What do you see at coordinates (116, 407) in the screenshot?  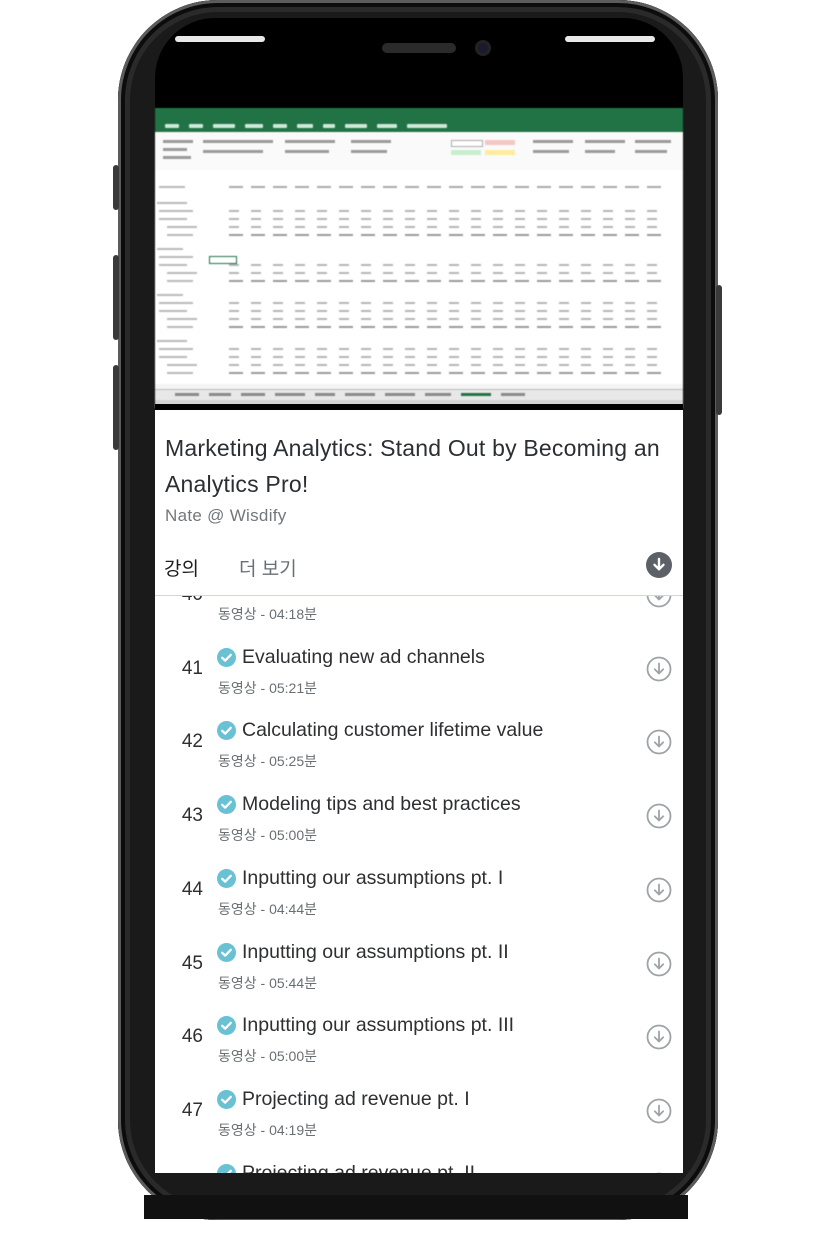 I see `volume-down-button` at bounding box center [116, 407].